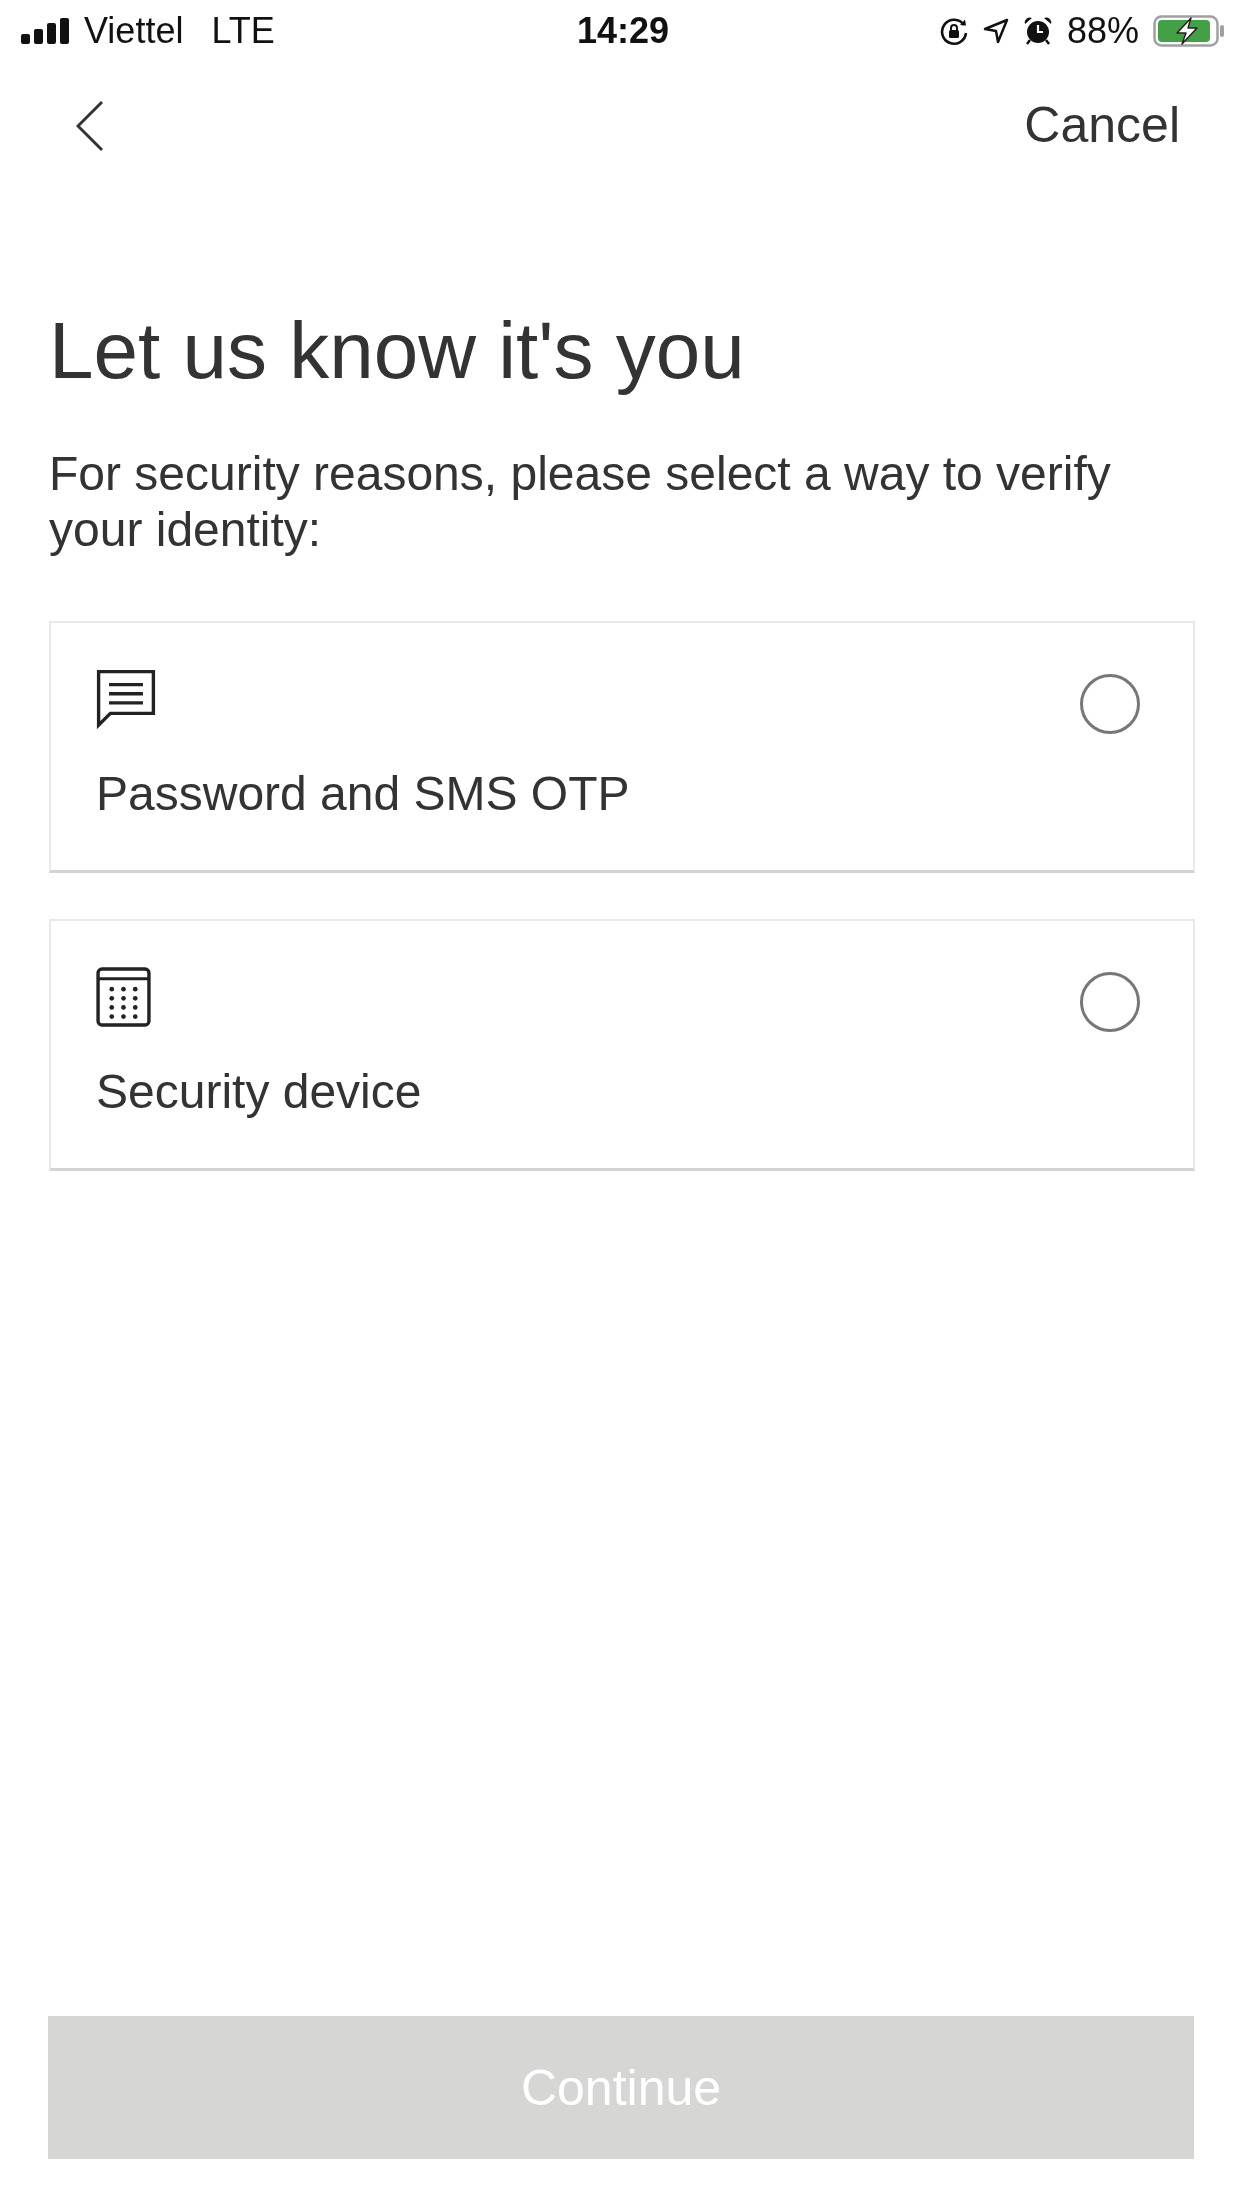 The width and height of the screenshot is (1242, 2208). I want to click on verification-option: Security device, so click(622, 1045).